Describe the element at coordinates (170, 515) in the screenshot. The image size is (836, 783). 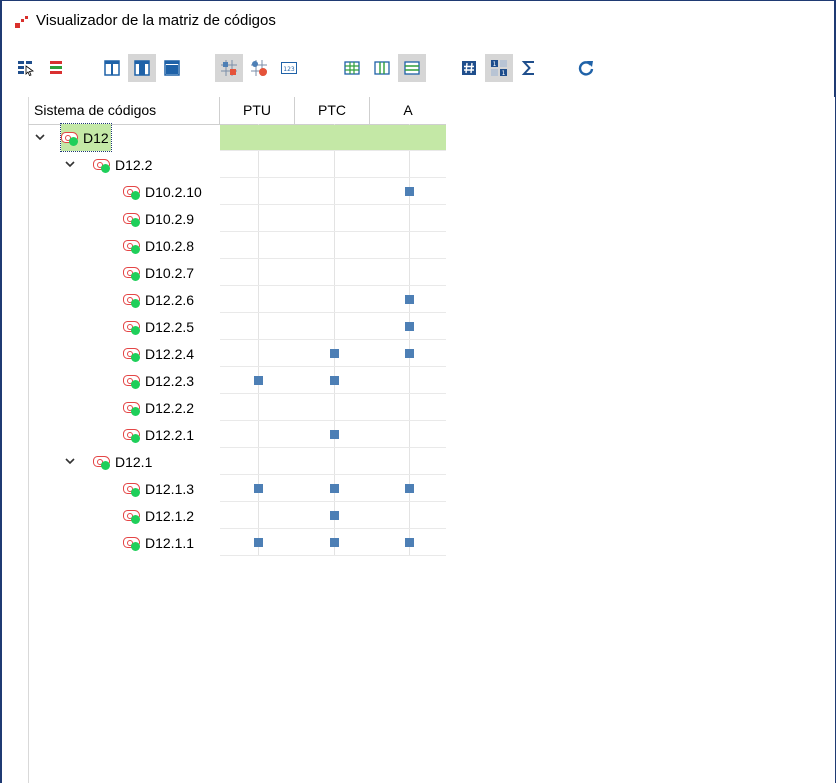
I see `code-label: D12.1.2` at that location.